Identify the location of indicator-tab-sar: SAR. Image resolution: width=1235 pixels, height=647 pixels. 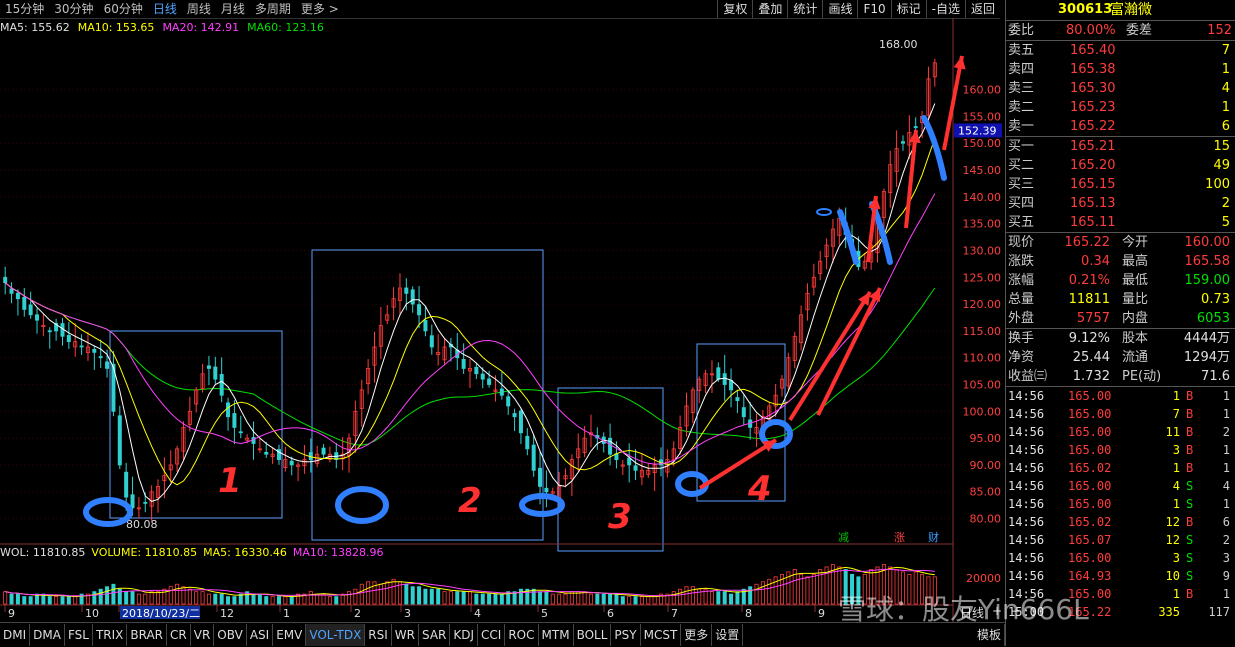
(435, 635).